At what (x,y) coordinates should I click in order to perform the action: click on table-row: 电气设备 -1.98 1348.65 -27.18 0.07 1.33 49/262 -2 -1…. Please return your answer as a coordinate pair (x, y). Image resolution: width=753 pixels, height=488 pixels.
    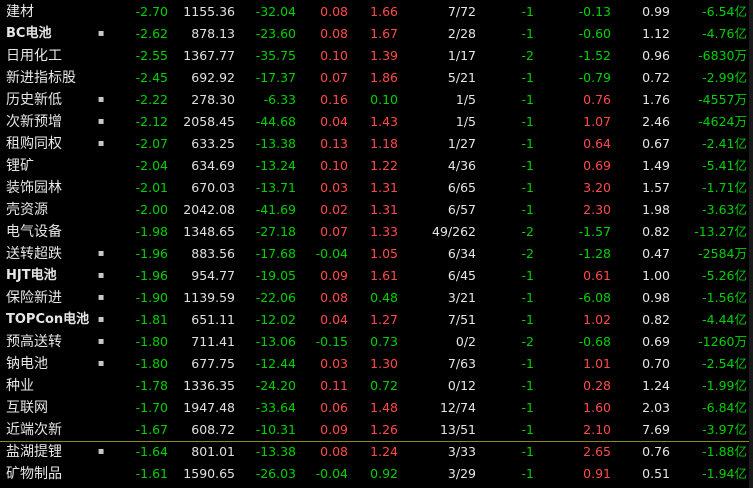
    Looking at the image, I should click on (376, 232).